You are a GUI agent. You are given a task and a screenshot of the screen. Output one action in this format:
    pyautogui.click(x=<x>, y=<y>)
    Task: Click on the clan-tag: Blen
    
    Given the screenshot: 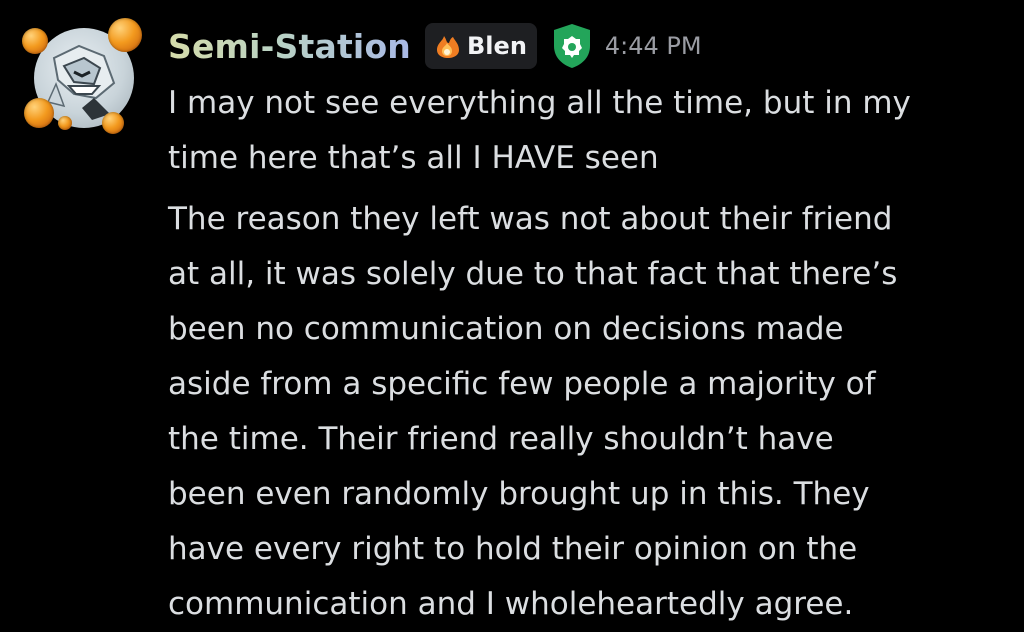 What is the action you would take?
    pyautogui.click(x=481, y=46)
    